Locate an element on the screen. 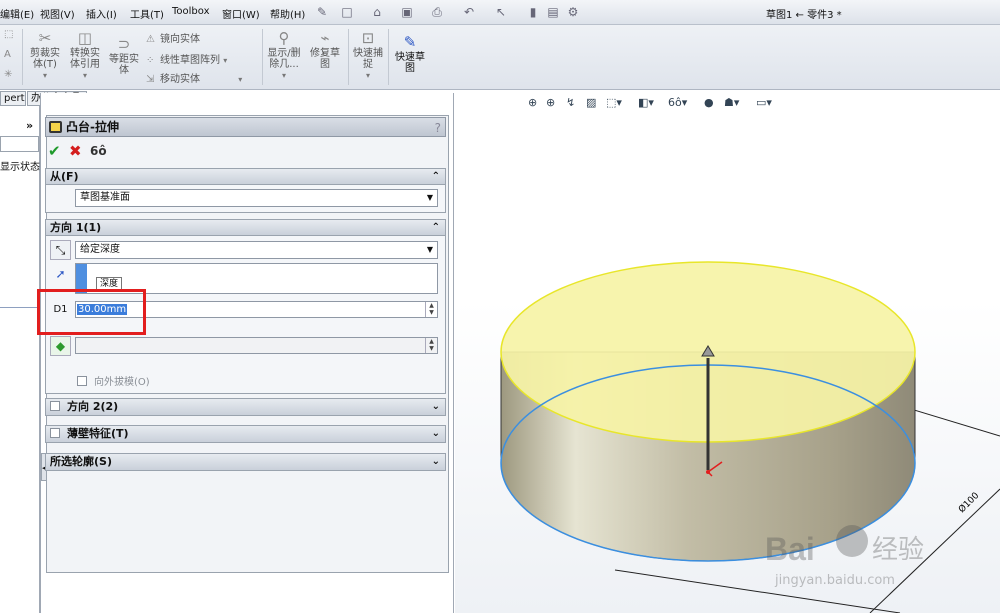 Image resolution: width=1000 pixels, height=613 pixels. watermark-brand-cn: 经验 is located at coordinates (898, 550).